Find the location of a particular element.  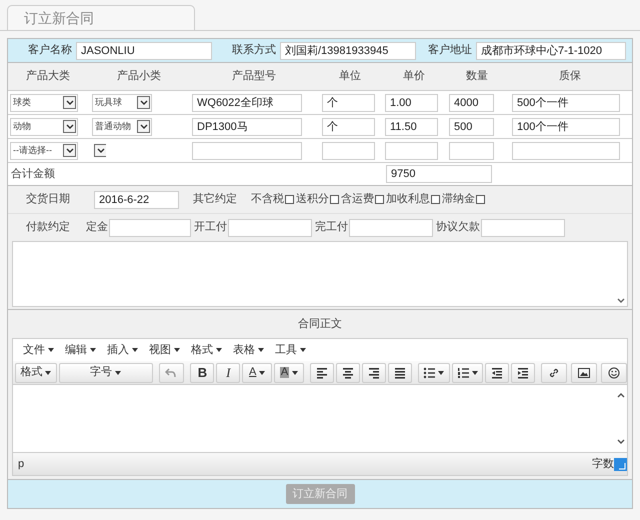

link-icon is located at coordinates (554, 372).